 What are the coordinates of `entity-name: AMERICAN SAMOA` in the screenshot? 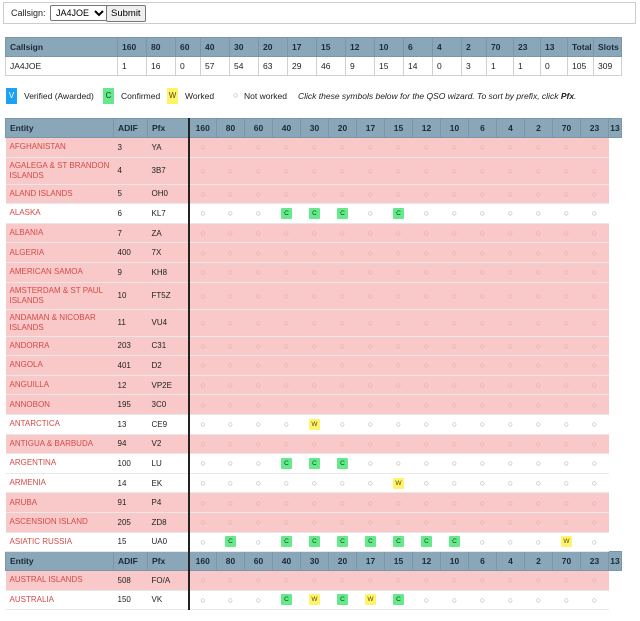 It's located at (59, 272).